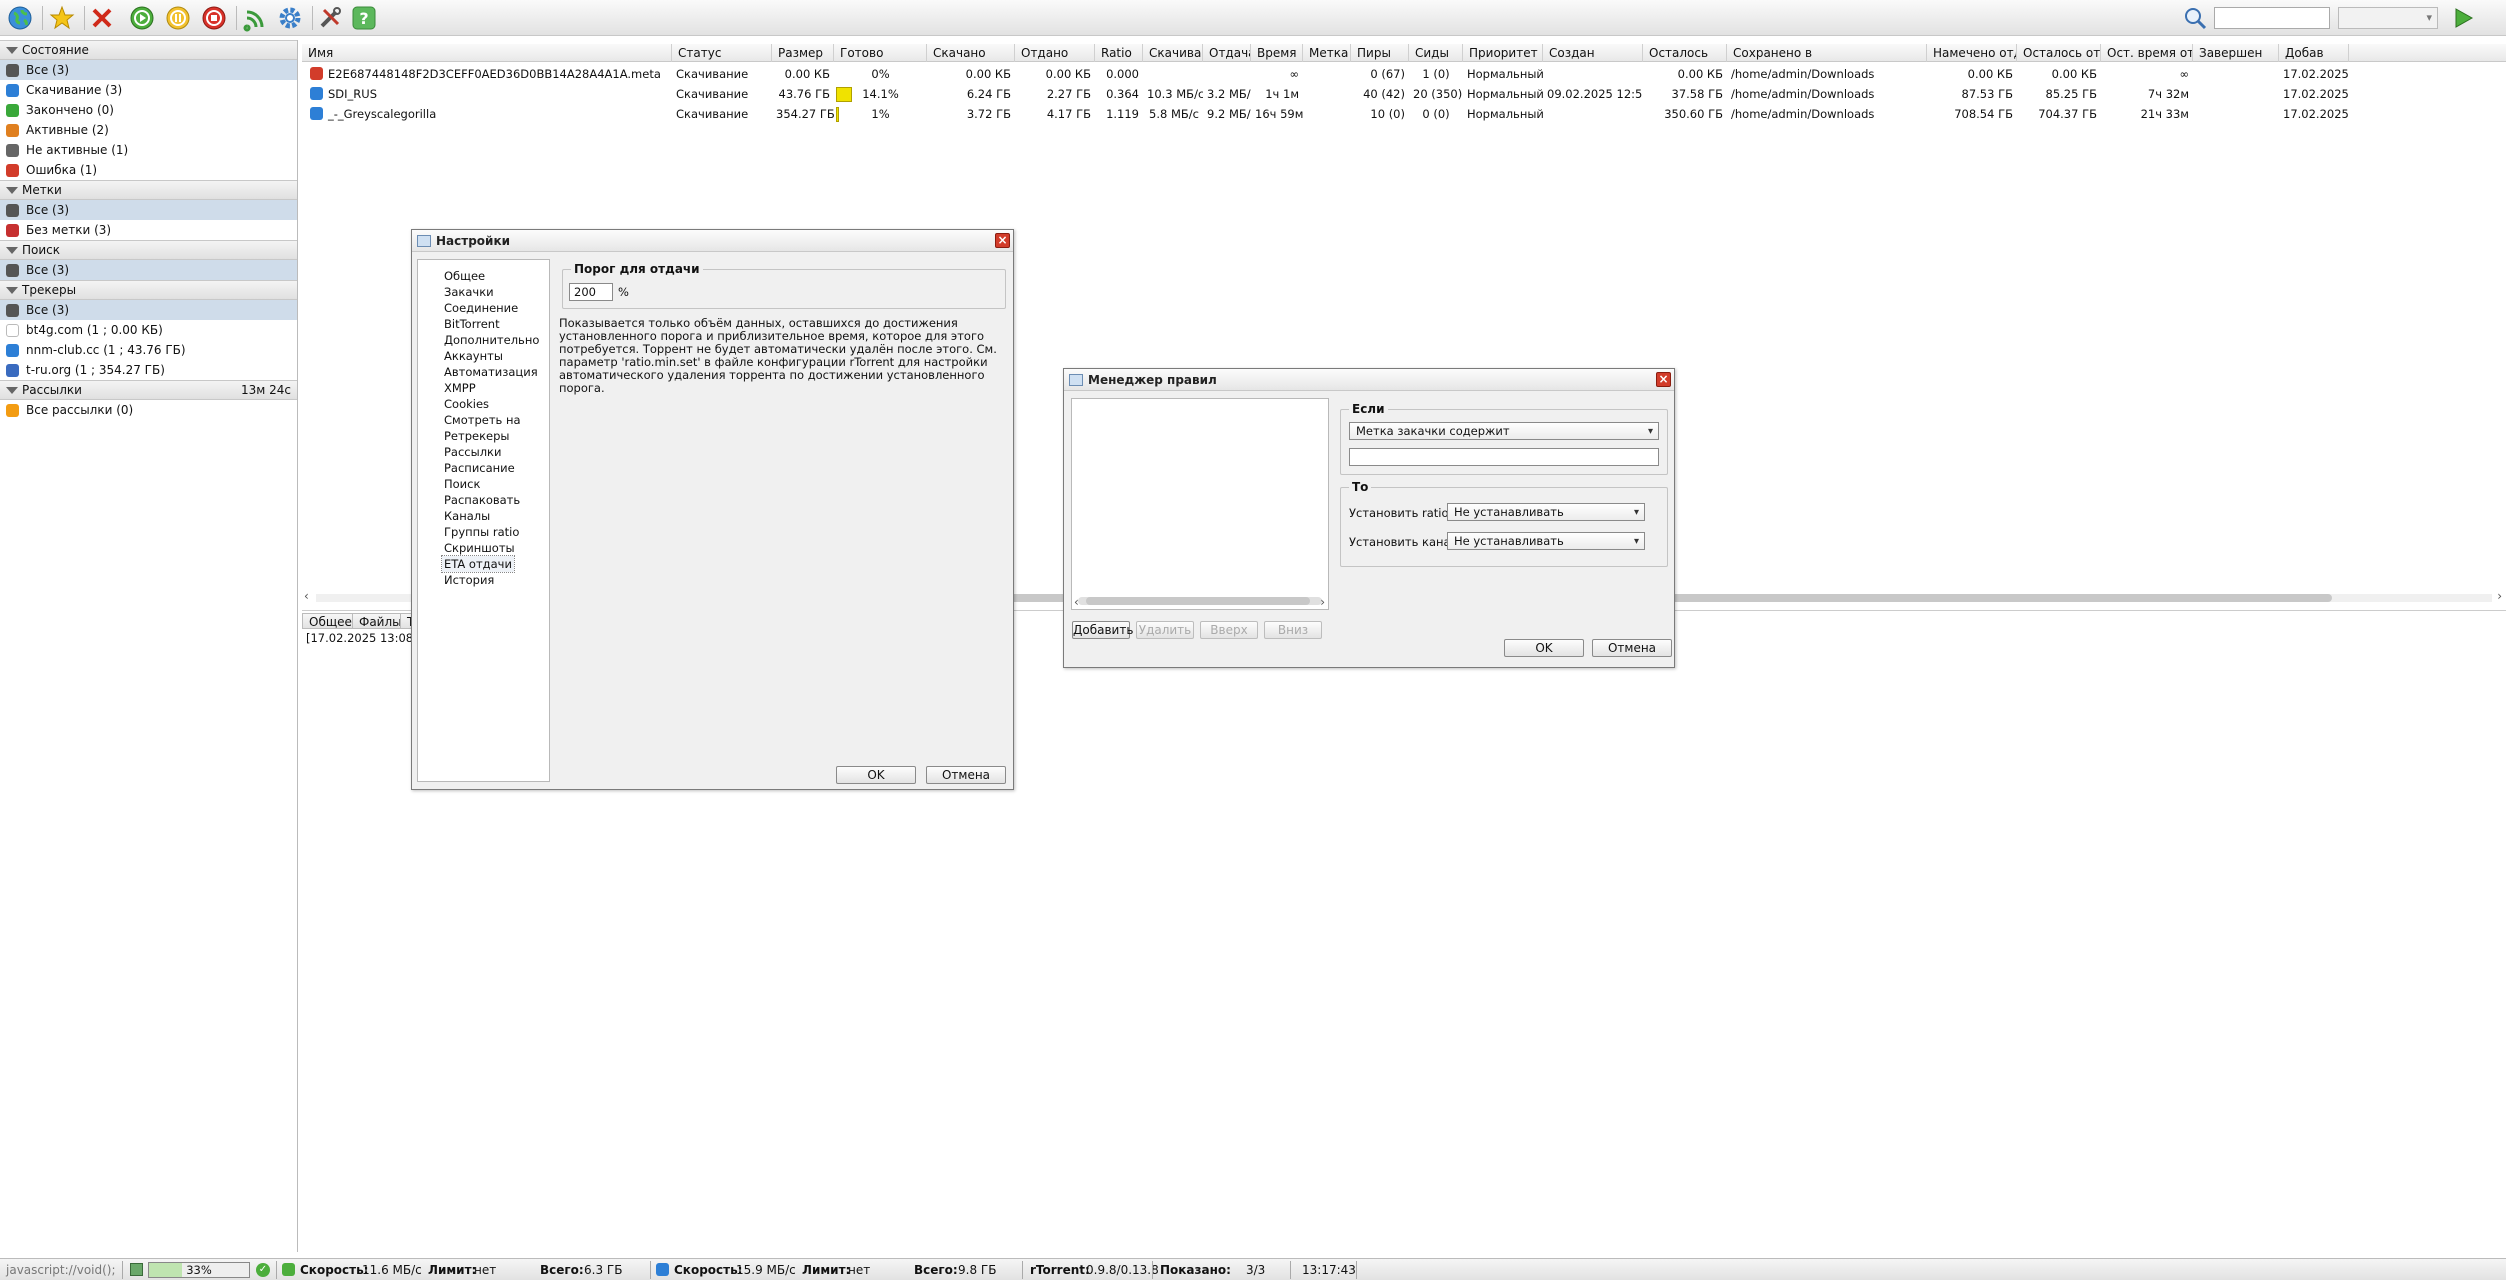 Image resolution: width=2506 pixels, height=1280 pixels. Describe the element at coordinates (467, 516) in the screenshot. I see `settings-nav-item: Каналы` at that location.